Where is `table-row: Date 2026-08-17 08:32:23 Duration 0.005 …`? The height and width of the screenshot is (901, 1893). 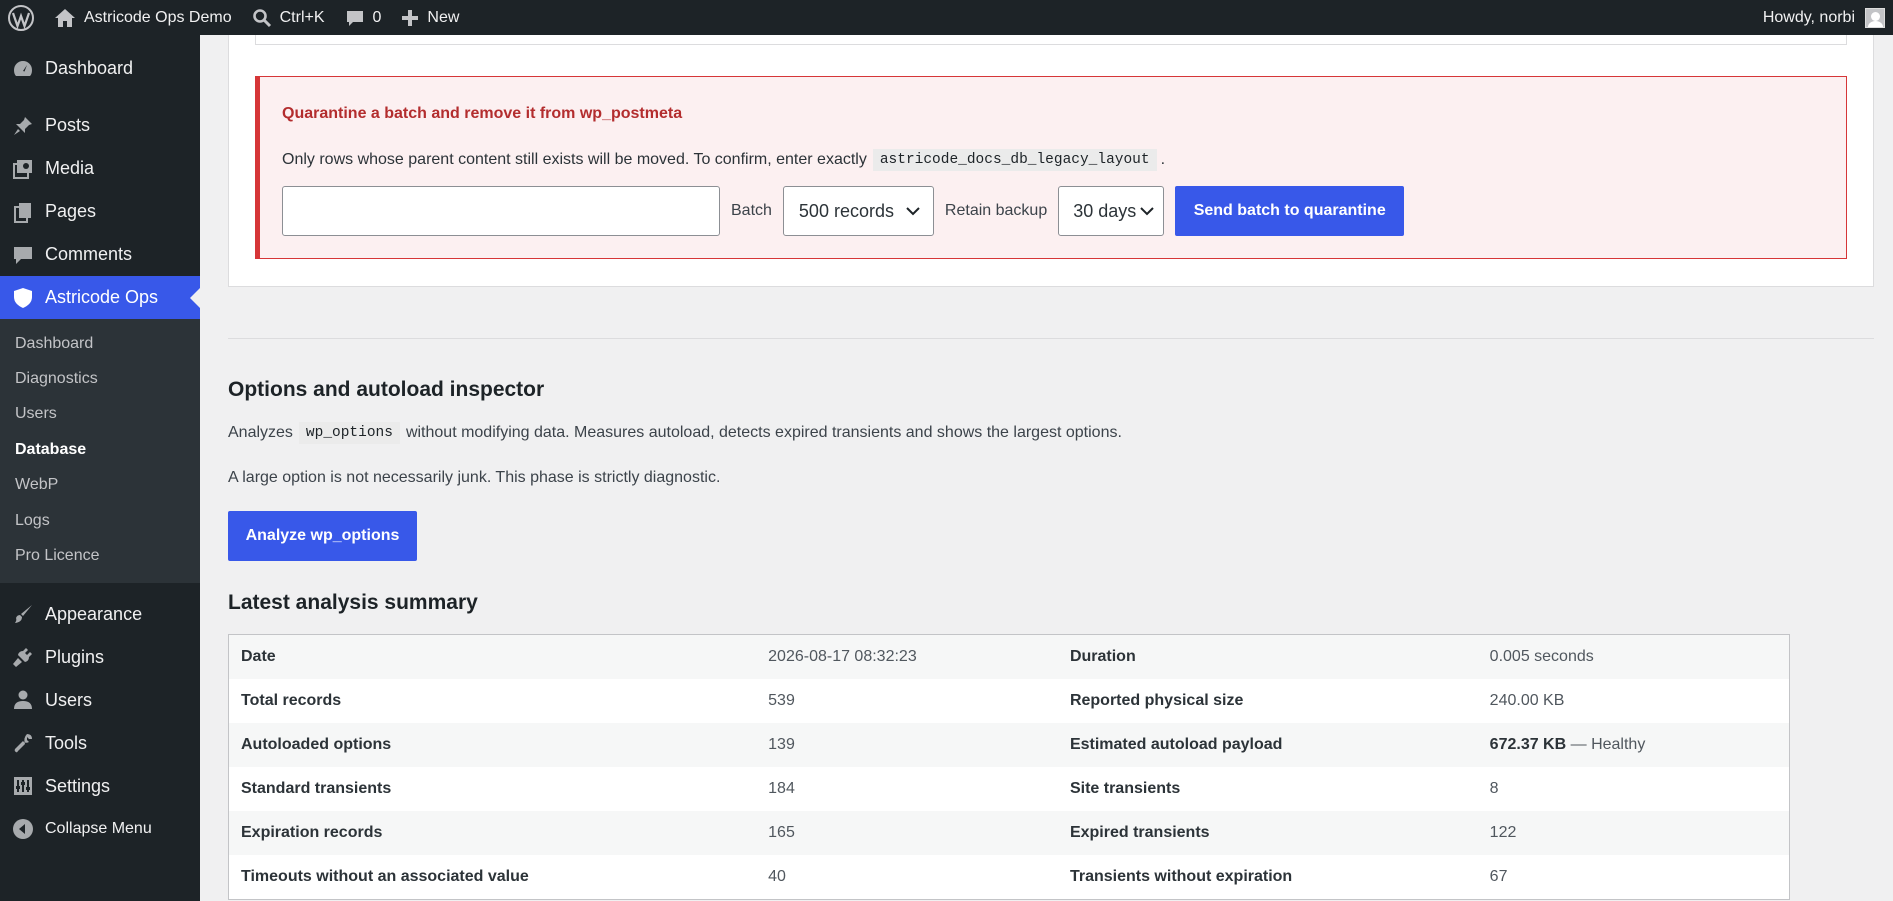 table-row: Date 2026-08-17 08:32:23 Duration 0.005 … is located at coordinates (1009, 656).